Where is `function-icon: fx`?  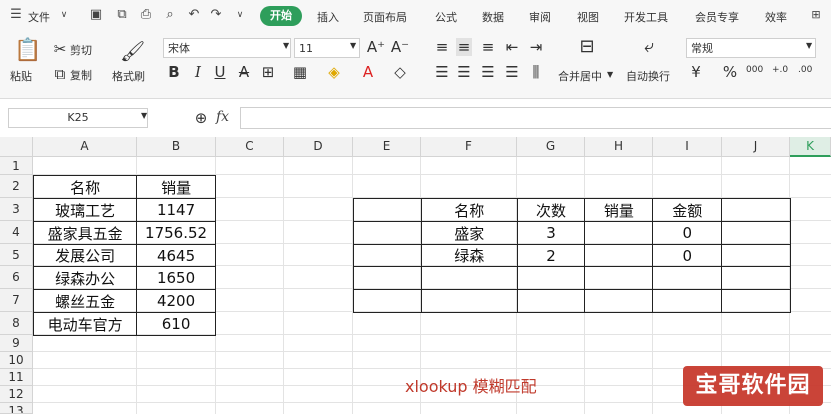 function-icon: fx is located at coordinates (222, 117).